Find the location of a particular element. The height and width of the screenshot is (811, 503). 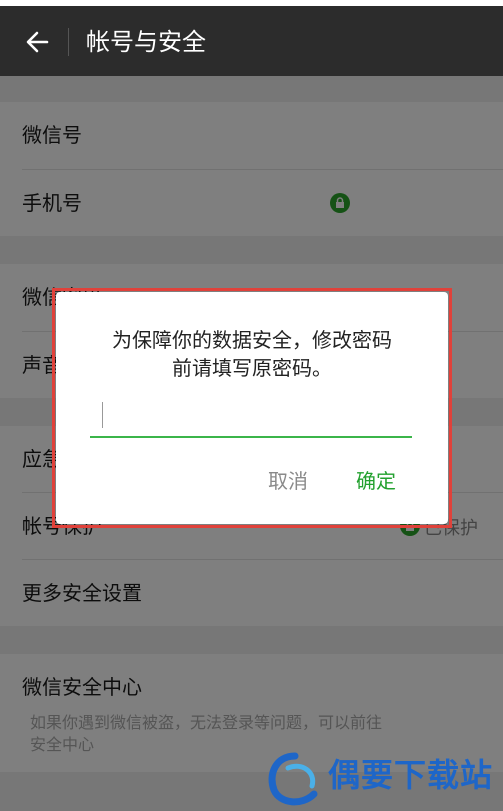

cancel-button: 取消 is located at coordinates (288, 481).